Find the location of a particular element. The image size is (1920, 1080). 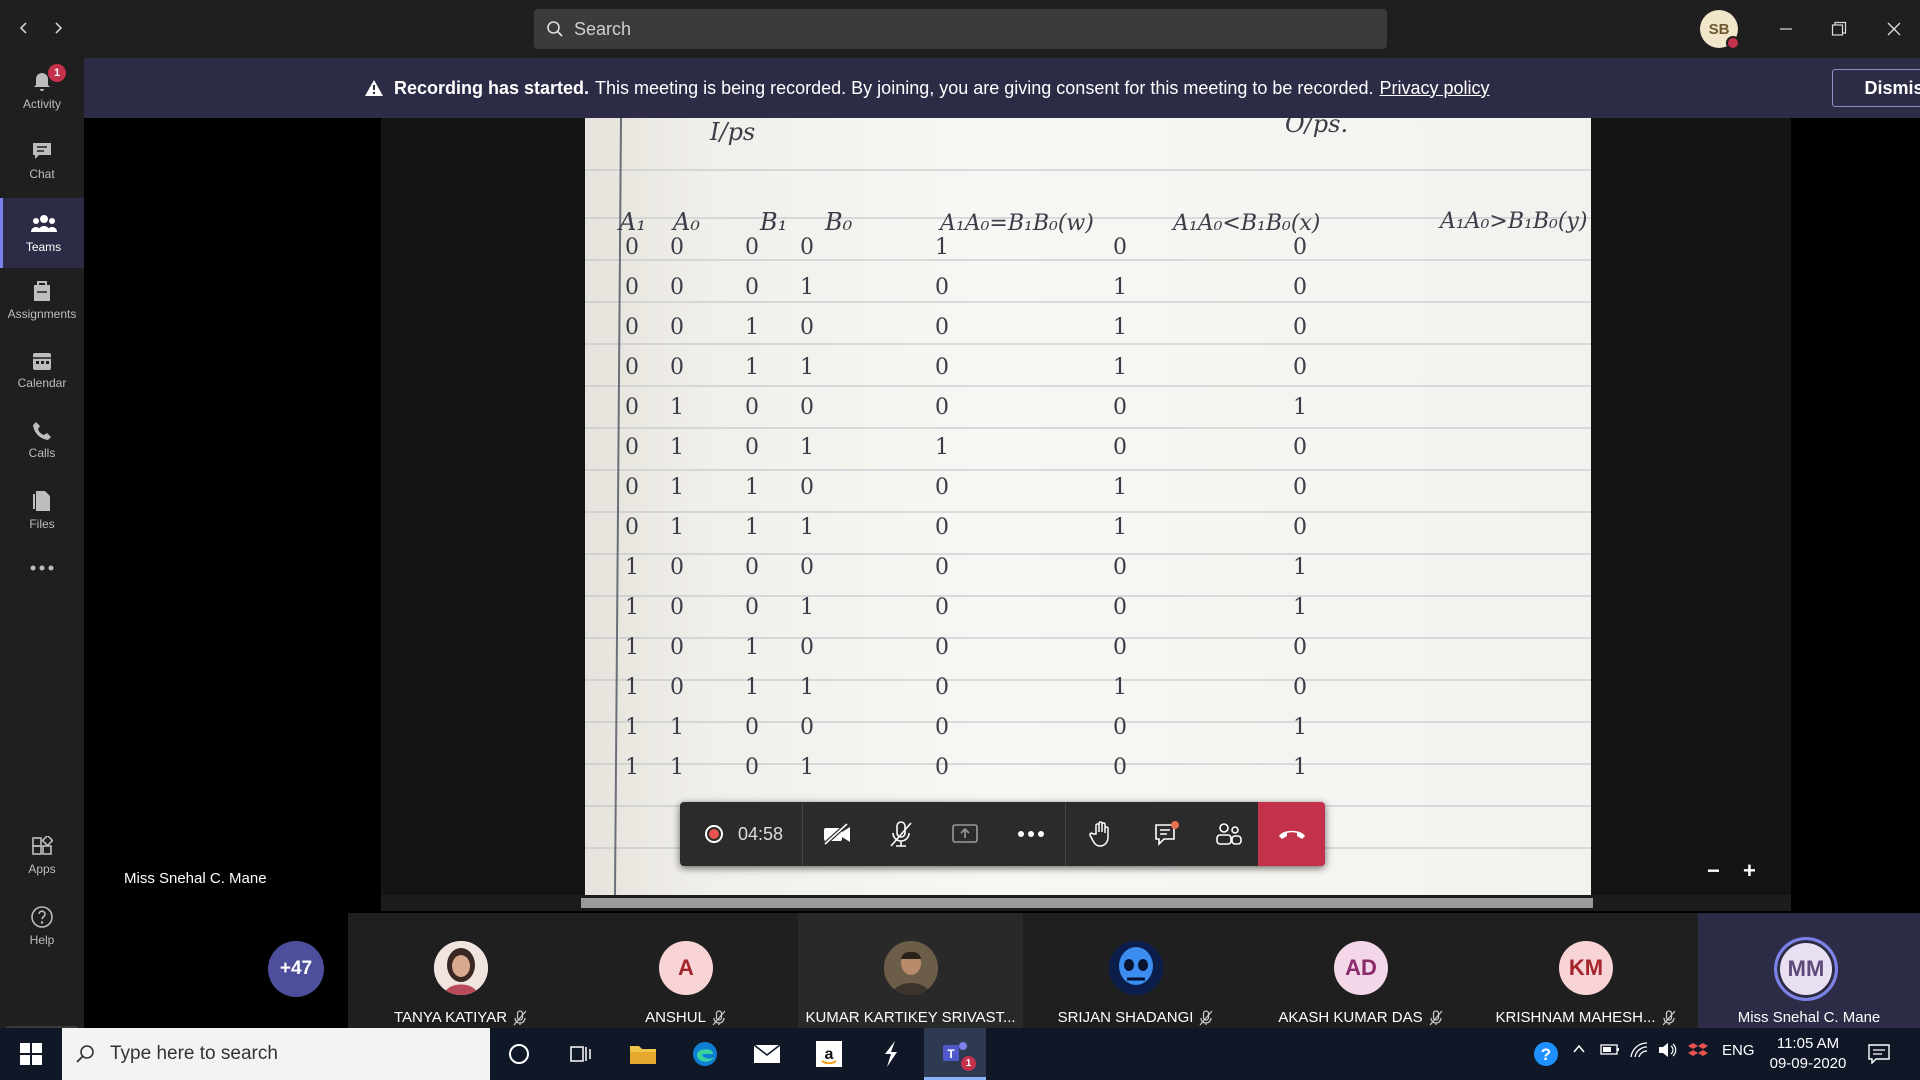

teams-taskbar-button: T 1 is located at coordinates (955, 1054).